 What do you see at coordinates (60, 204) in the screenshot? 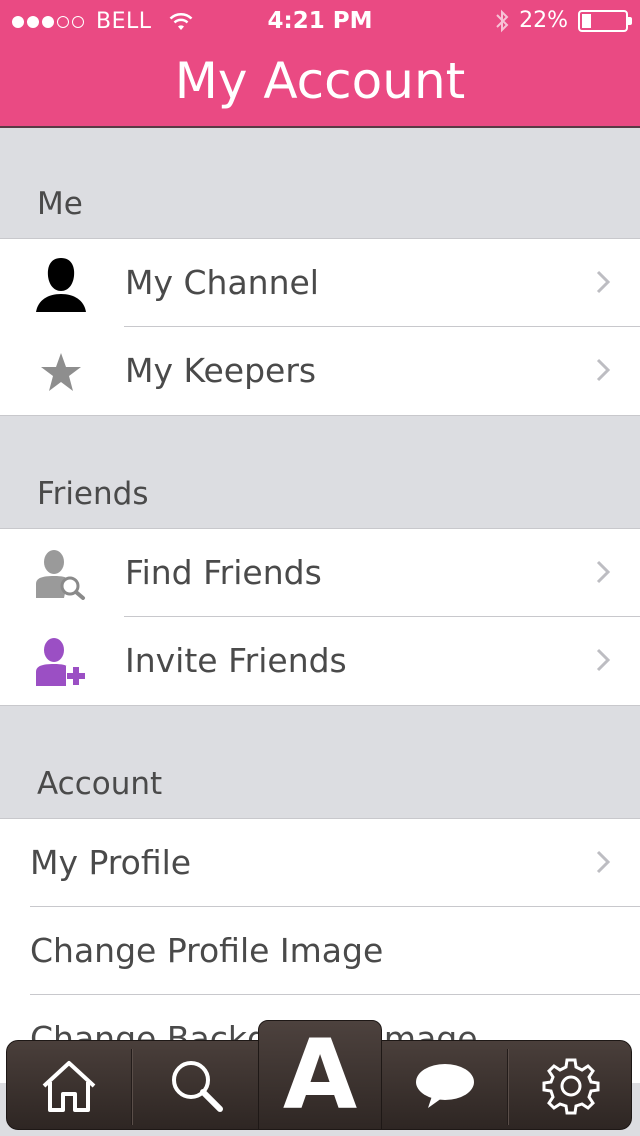
I see `section-title-me: Me` at bounding box center [60, 204].